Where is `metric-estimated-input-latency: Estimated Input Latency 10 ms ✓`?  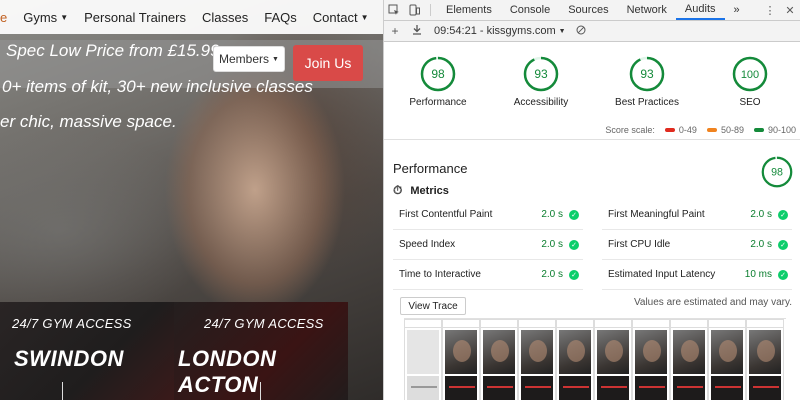
metric-estimated-input-latency: Estimated Input Latency 10 ms ✓ is located at coordinates (697, 275).